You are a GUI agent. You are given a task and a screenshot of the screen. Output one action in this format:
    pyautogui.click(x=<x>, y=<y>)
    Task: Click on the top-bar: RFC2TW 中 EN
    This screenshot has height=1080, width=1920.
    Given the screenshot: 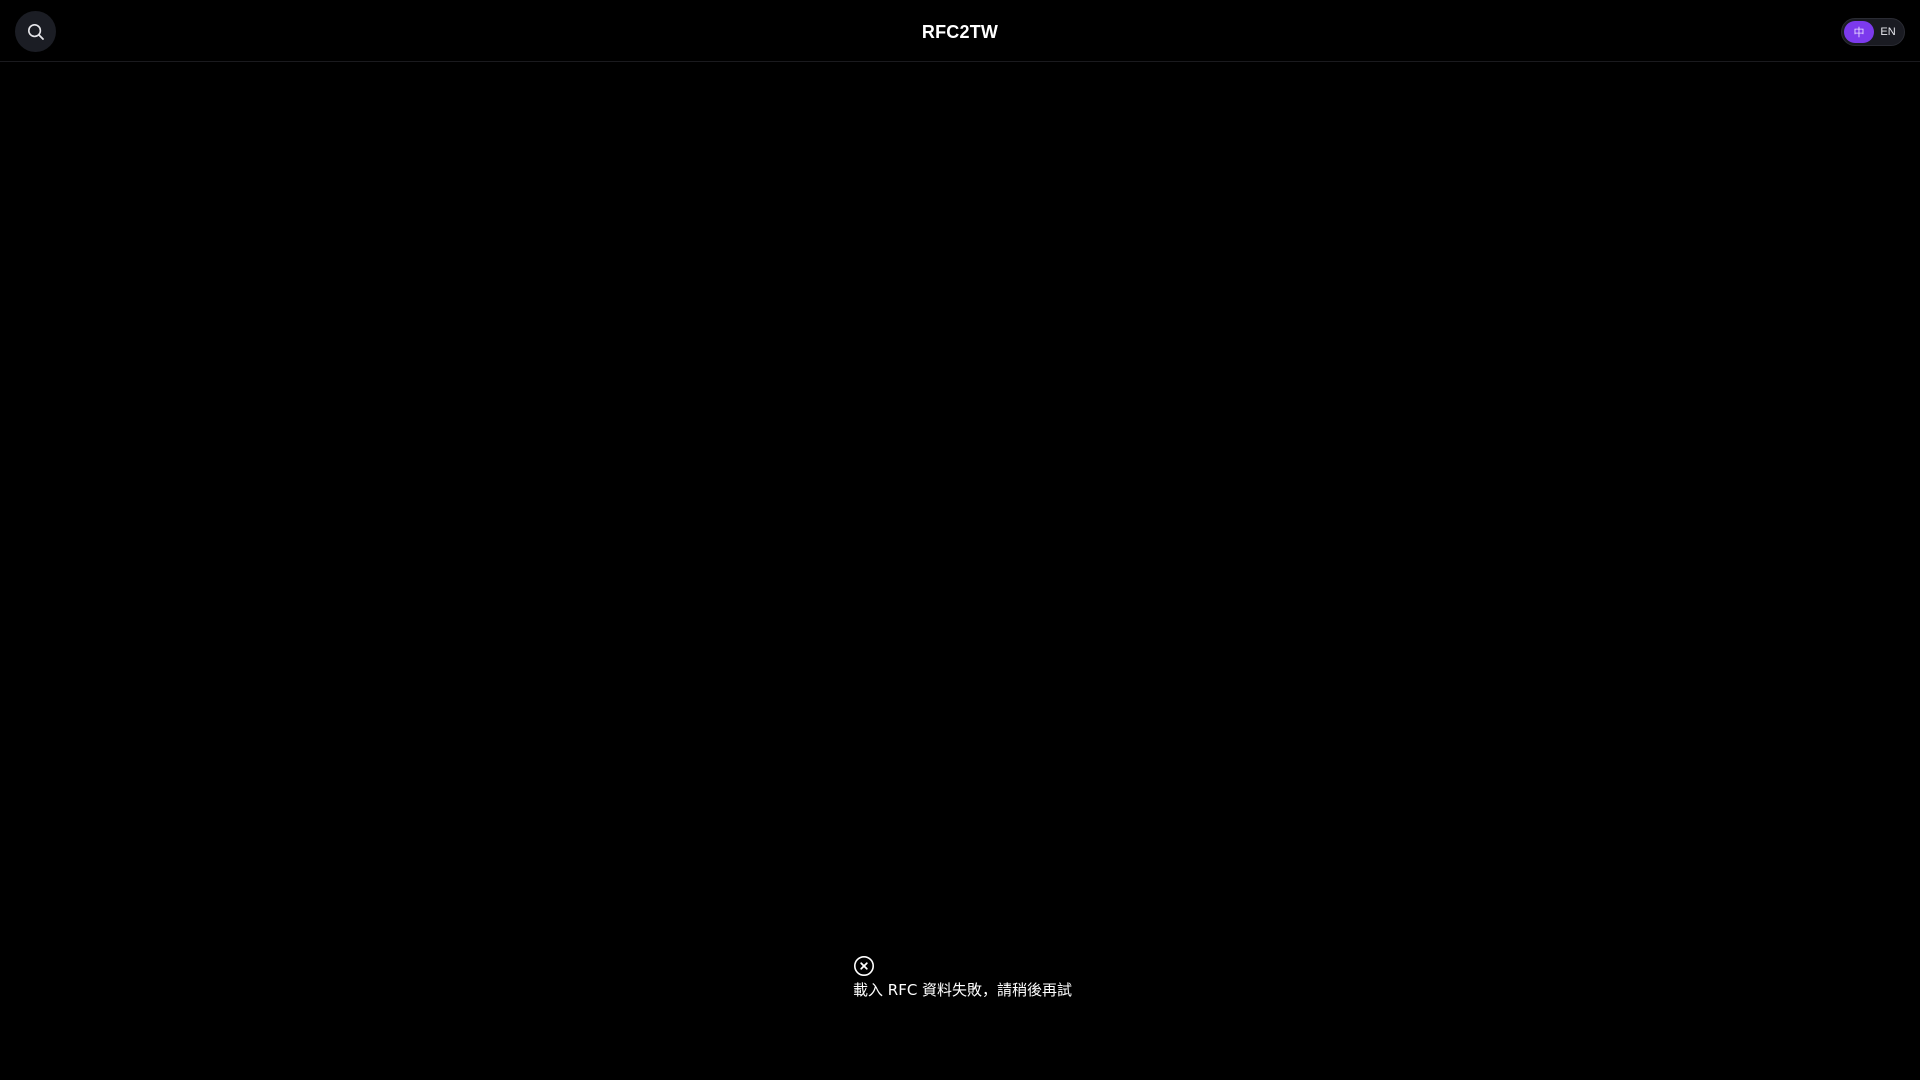 What is the action you would take?
    pyautogui.click(x=960, y=31)
    